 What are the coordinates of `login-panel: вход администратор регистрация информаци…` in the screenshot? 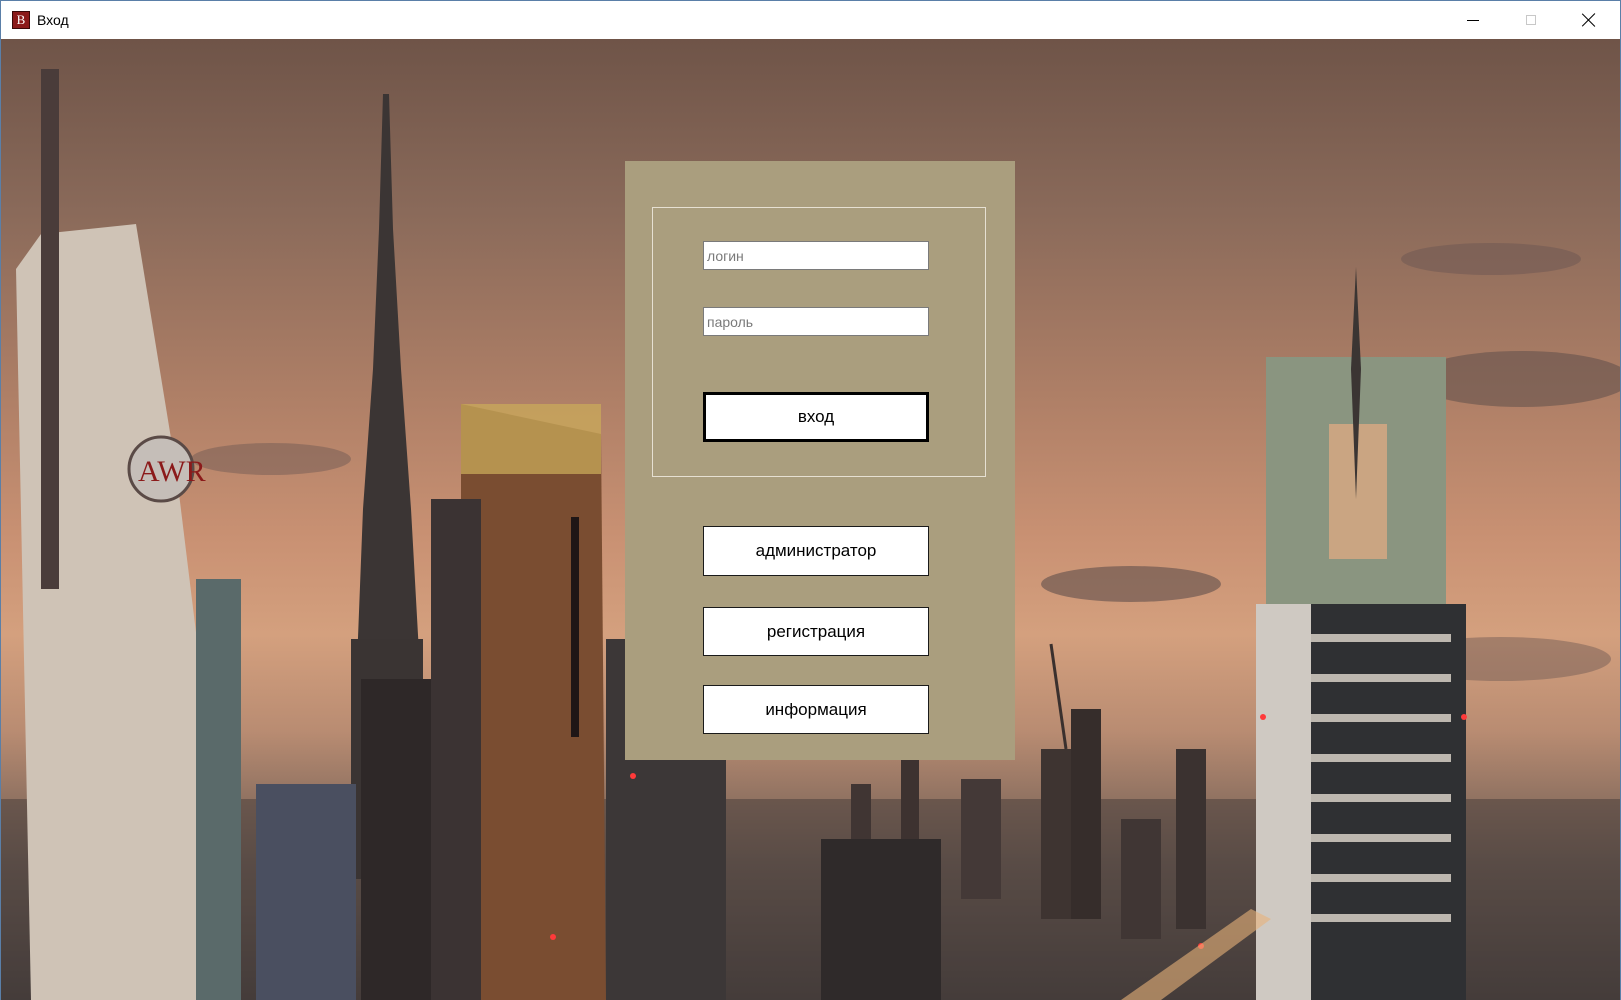 It's located at (820, 460).